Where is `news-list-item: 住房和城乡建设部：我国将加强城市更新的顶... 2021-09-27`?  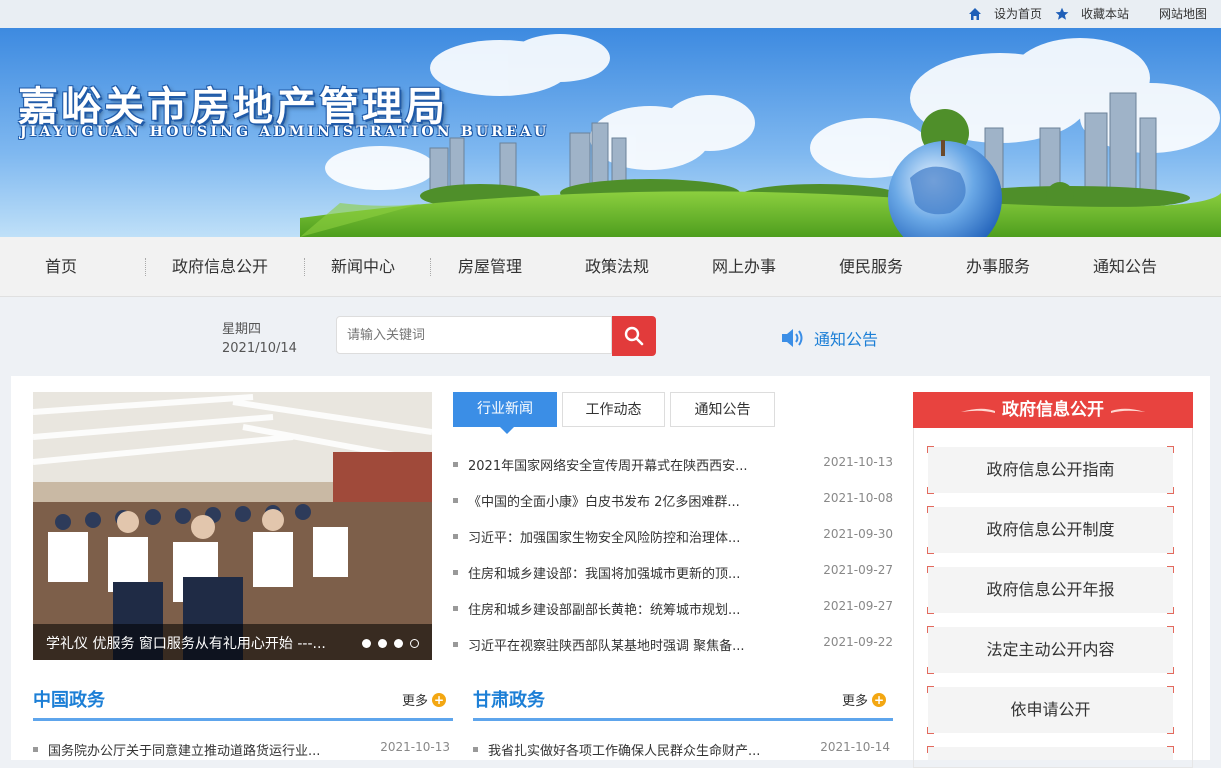 news-list-item: 住房和城乡建设部：我国将加强城市更新的顶... 2021-09-27 is located at coordinates (673, 573).